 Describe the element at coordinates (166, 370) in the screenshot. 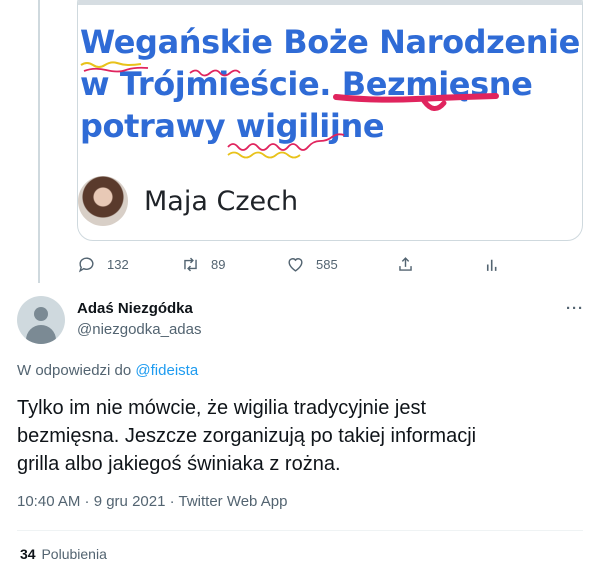

I see `reply-to-link: @fideista` at that location.